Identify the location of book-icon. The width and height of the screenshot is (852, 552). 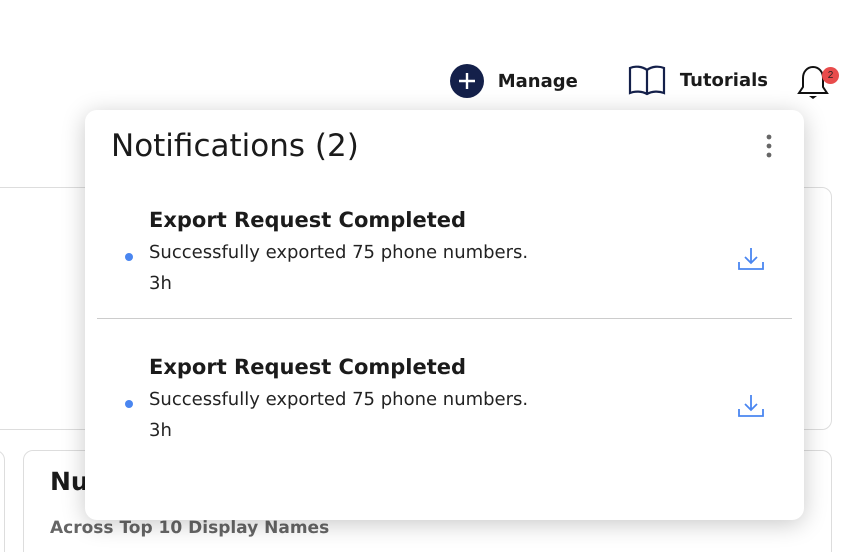
(647, 80).